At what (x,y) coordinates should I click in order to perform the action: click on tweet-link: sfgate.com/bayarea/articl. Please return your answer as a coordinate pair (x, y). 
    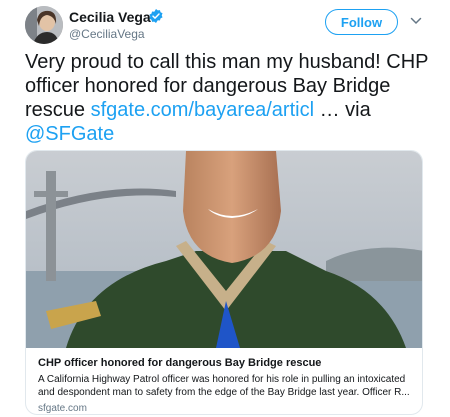
    Looking at the image, I should click on (202, 110).